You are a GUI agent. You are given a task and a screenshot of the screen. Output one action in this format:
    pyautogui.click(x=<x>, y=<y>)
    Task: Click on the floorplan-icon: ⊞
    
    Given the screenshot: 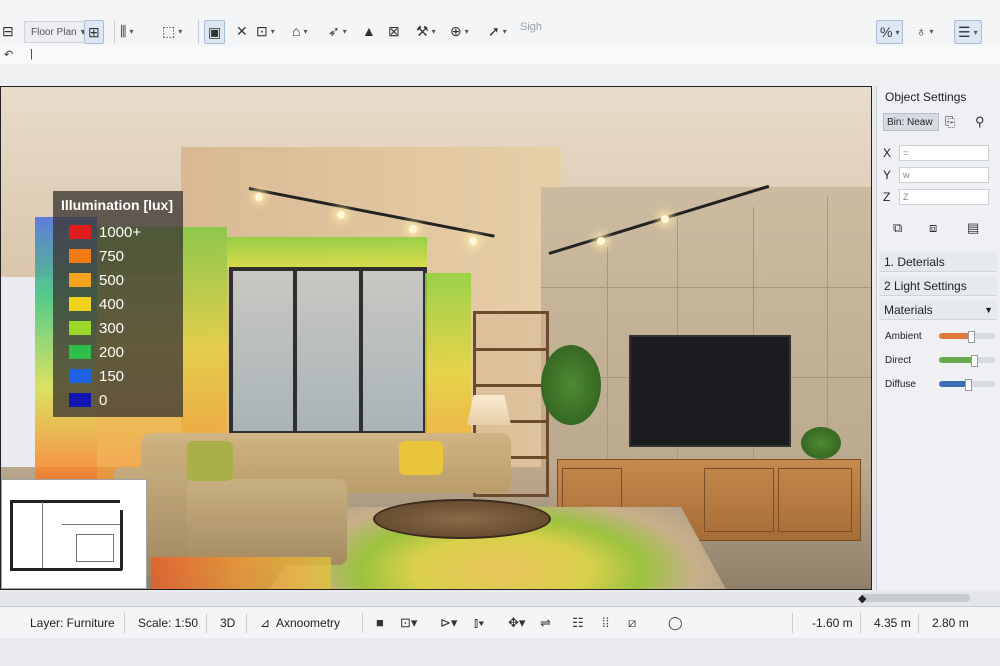 What is the action you would take?
    pyautogui.click(x=94, y=32)
    